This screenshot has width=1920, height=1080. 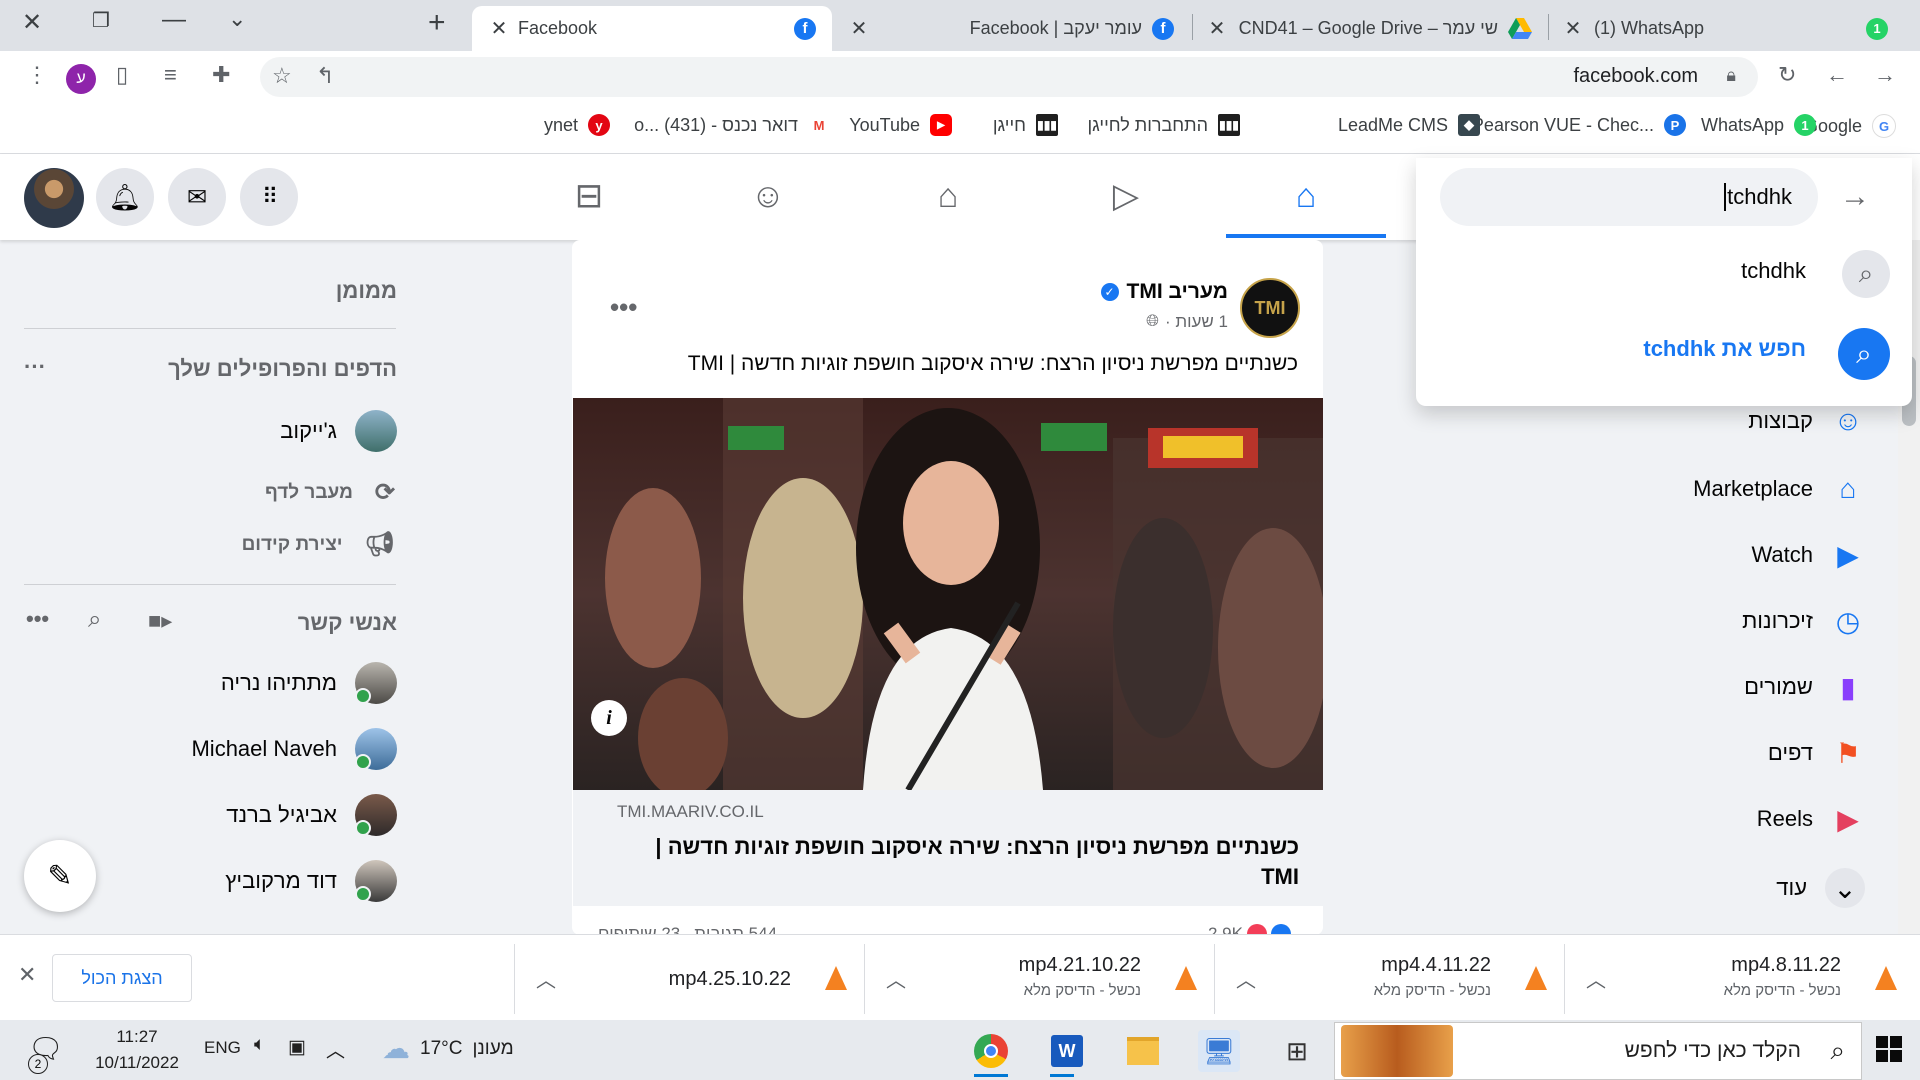 What do you see at coordinates (589, 196) in the screenshot?
I see `gaming-tab: ⊟` at bounding box center [589, 196].